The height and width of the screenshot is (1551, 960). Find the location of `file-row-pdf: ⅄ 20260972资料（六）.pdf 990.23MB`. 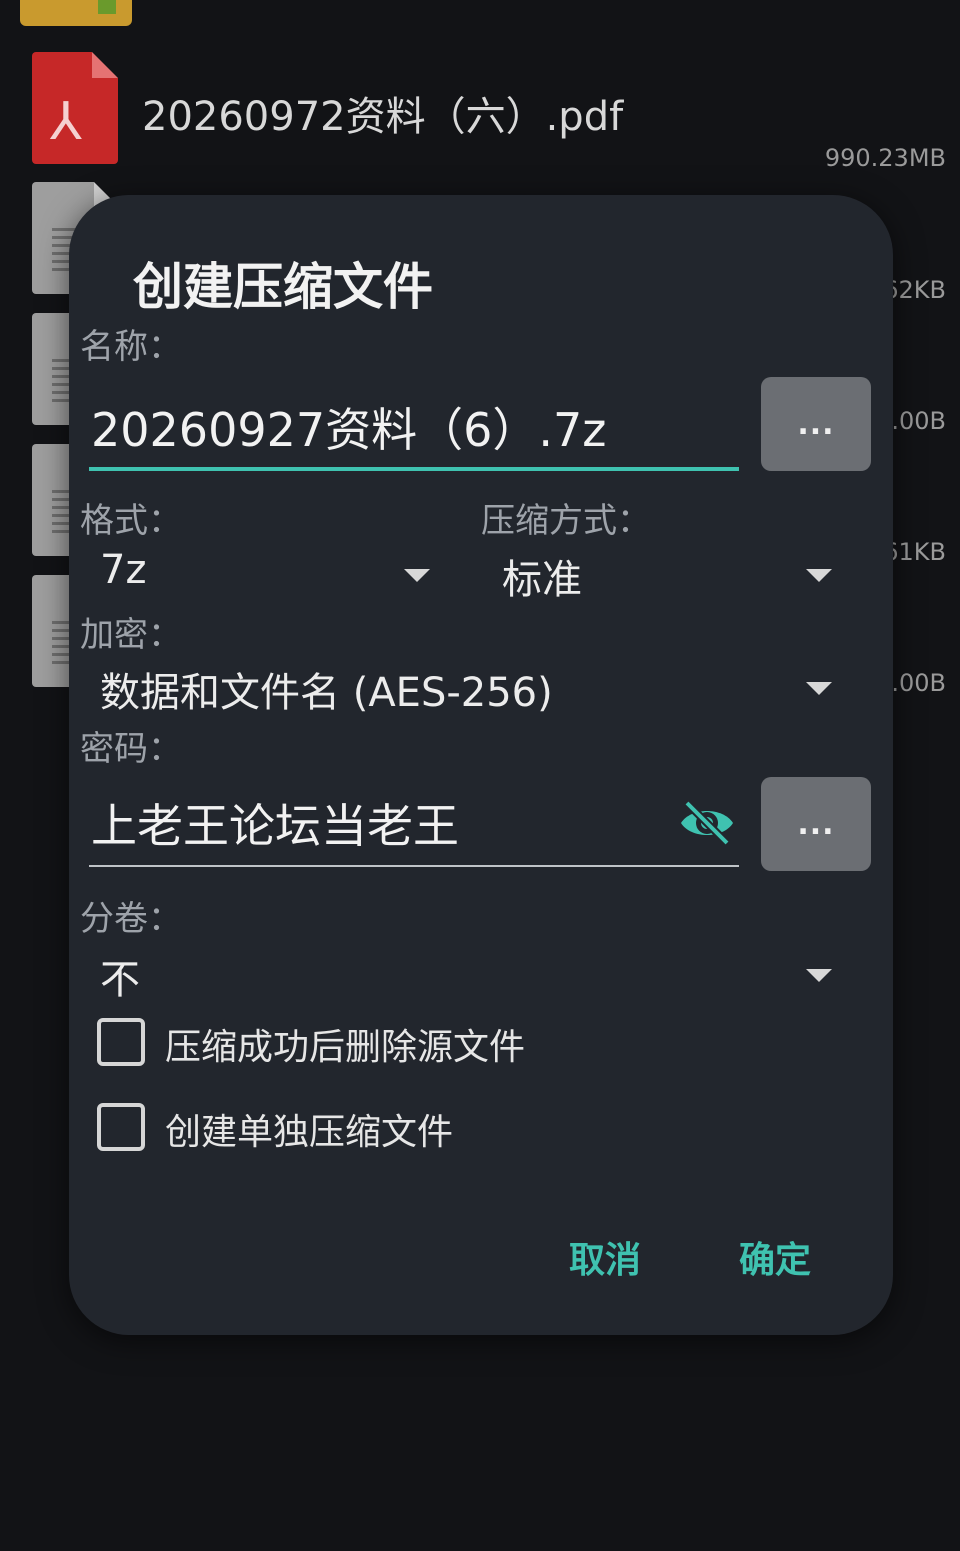

file-row-pdf: ⅄ 20260972资料（六）.pdf 990.23MB is located at coordinates (480, 117).